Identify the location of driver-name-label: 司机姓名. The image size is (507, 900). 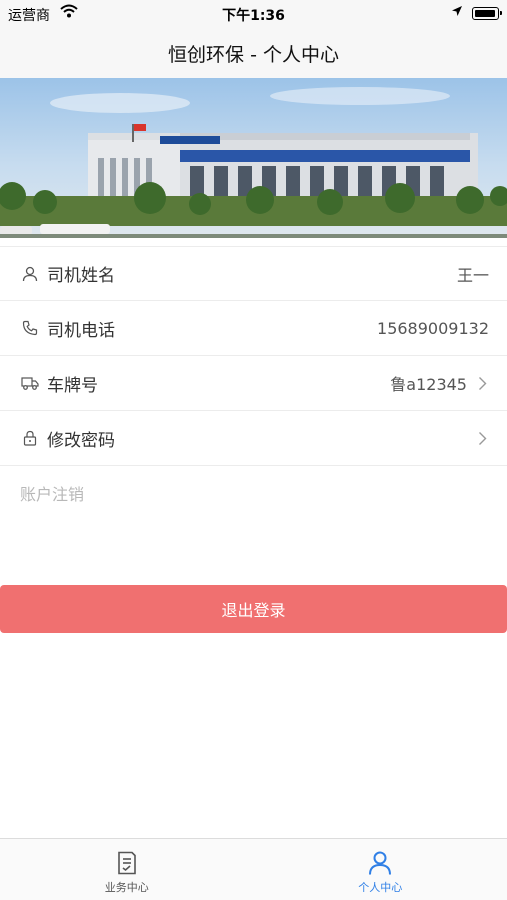
(81, 276).